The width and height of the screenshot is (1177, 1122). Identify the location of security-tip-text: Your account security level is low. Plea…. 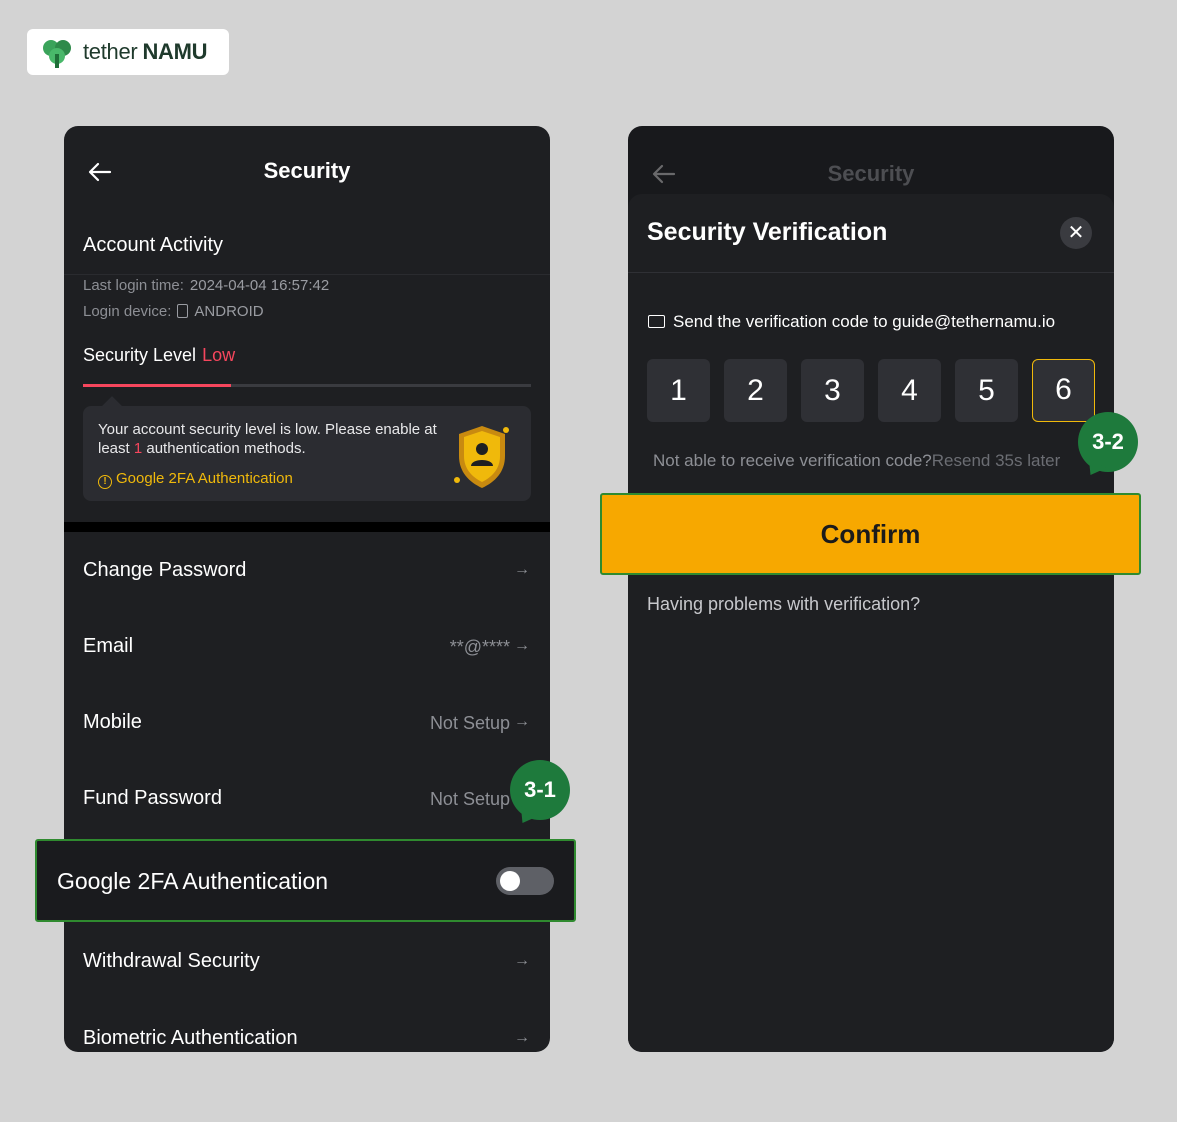
(267, 439).